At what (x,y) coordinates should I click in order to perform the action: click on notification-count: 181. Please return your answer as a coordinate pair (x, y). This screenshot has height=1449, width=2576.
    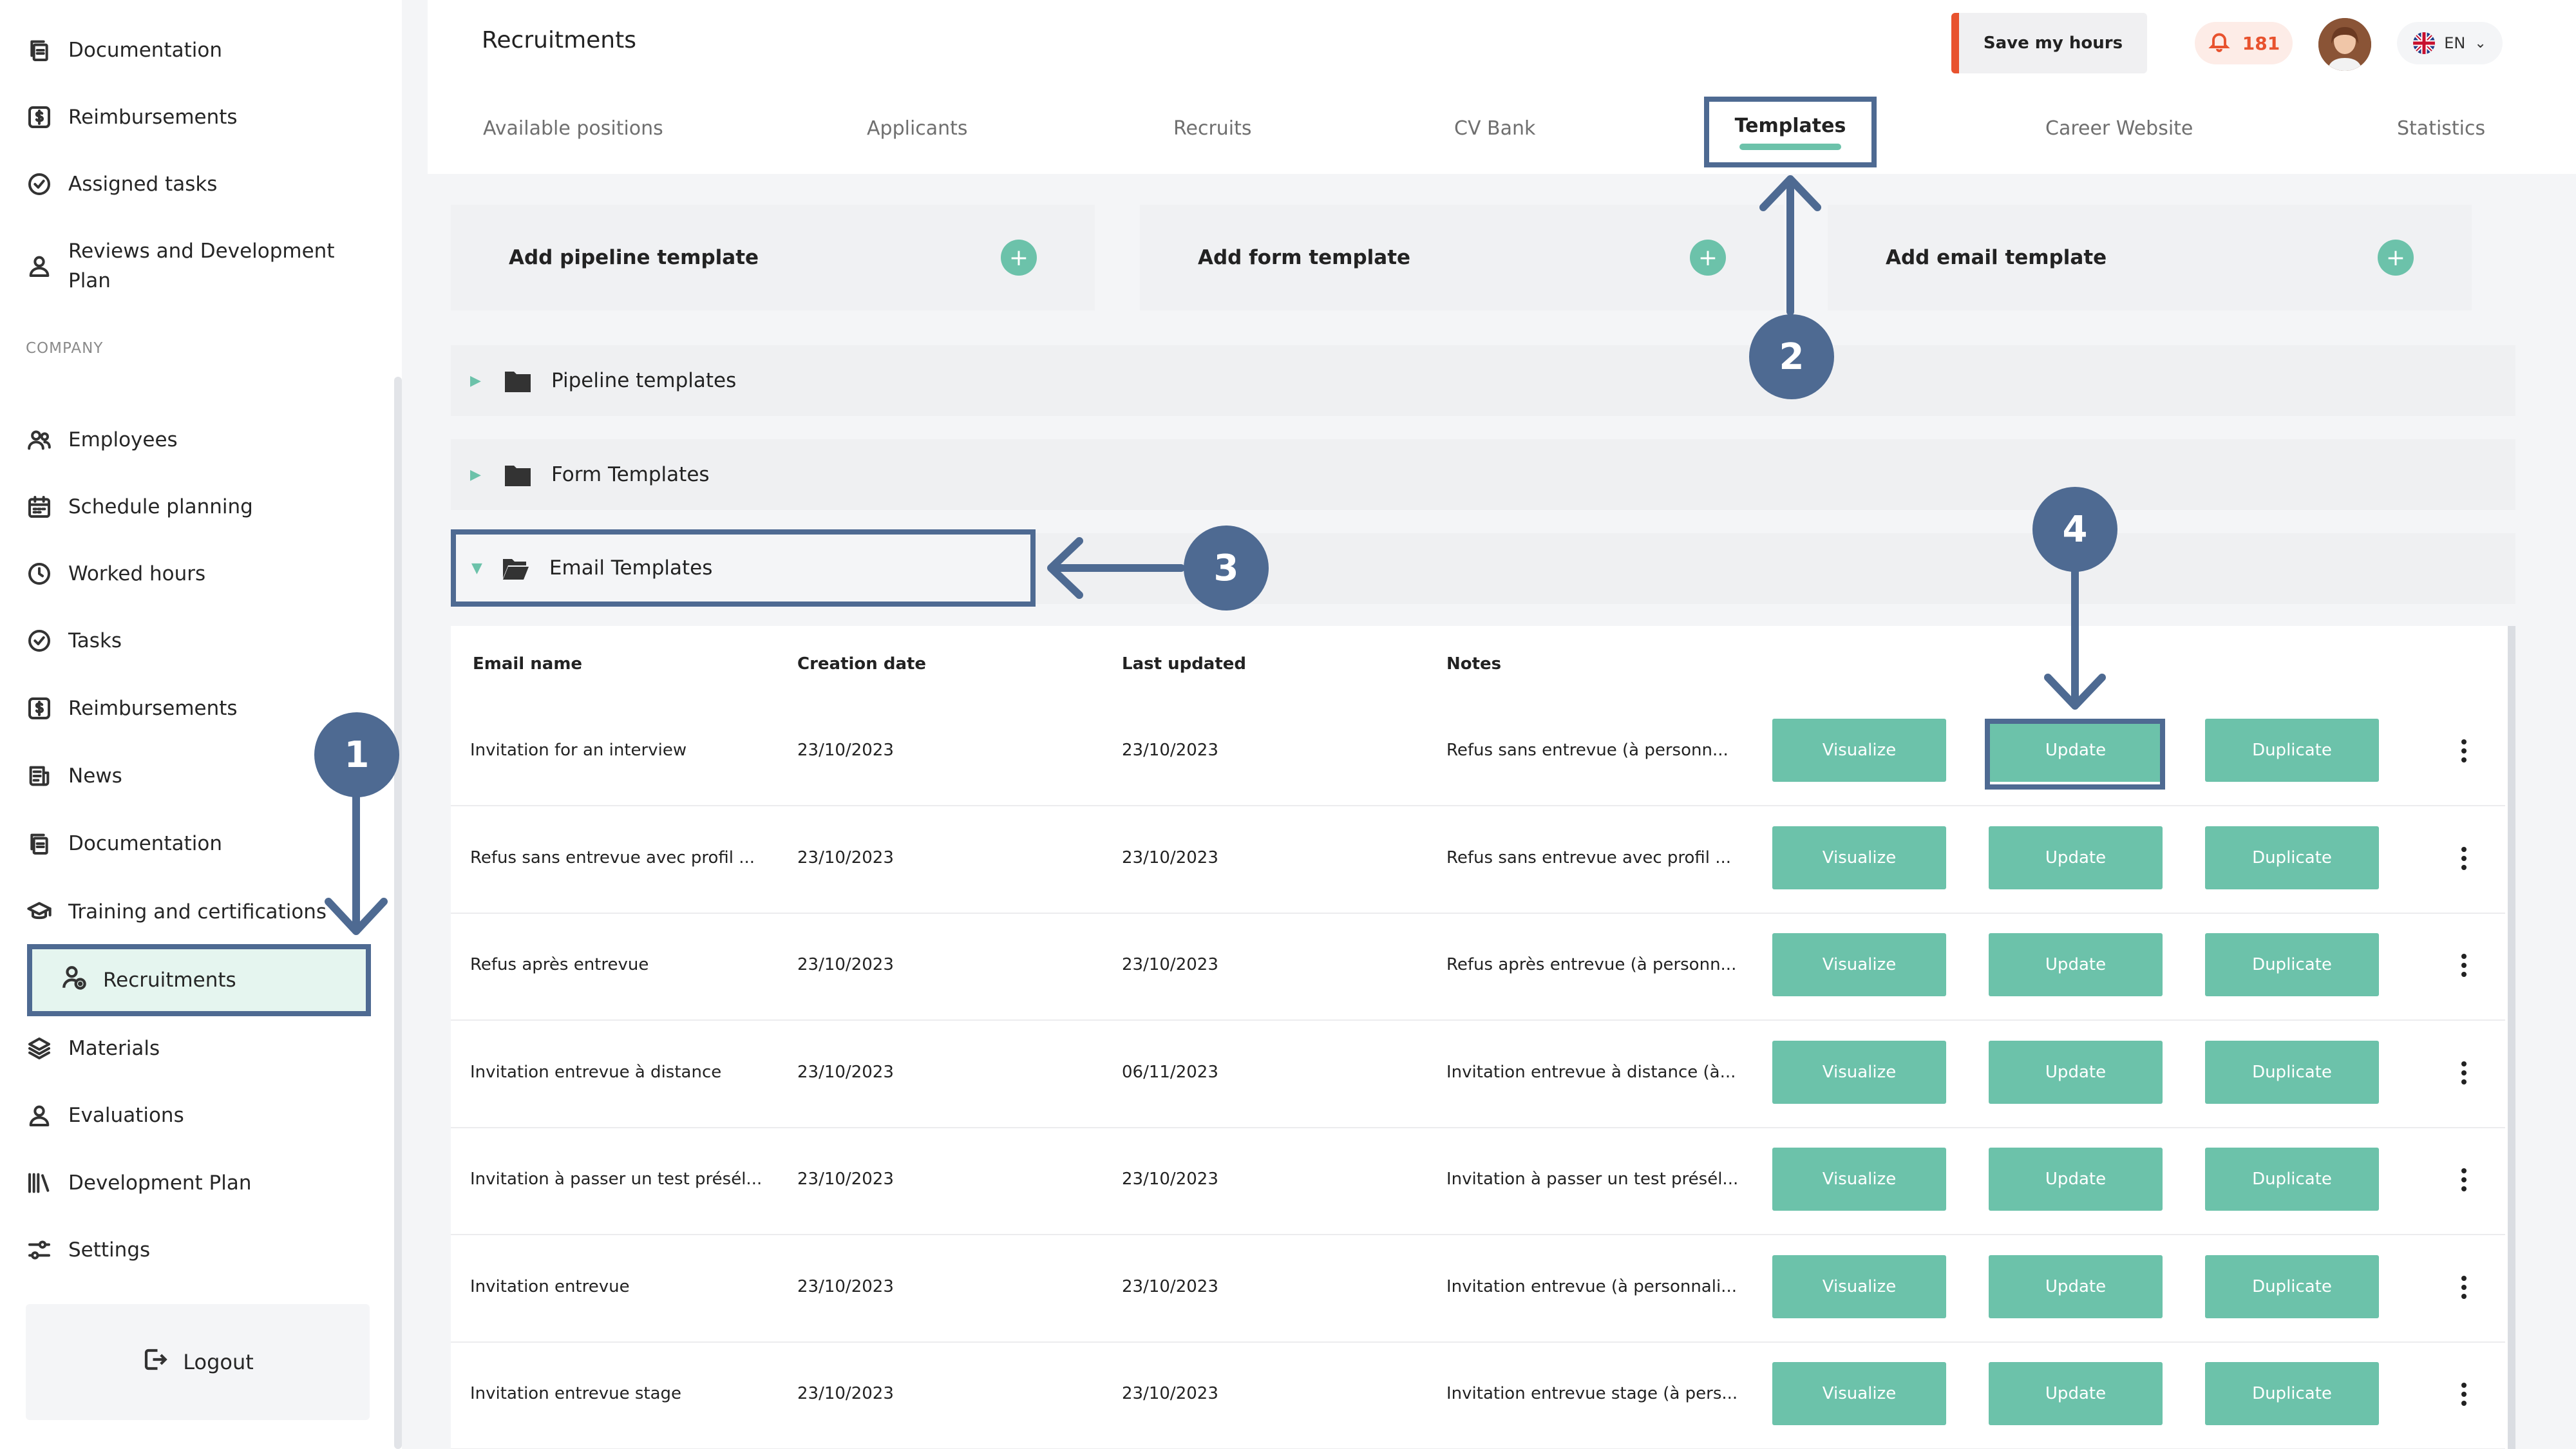
    Looking at the image, I should click on (2261, 43).